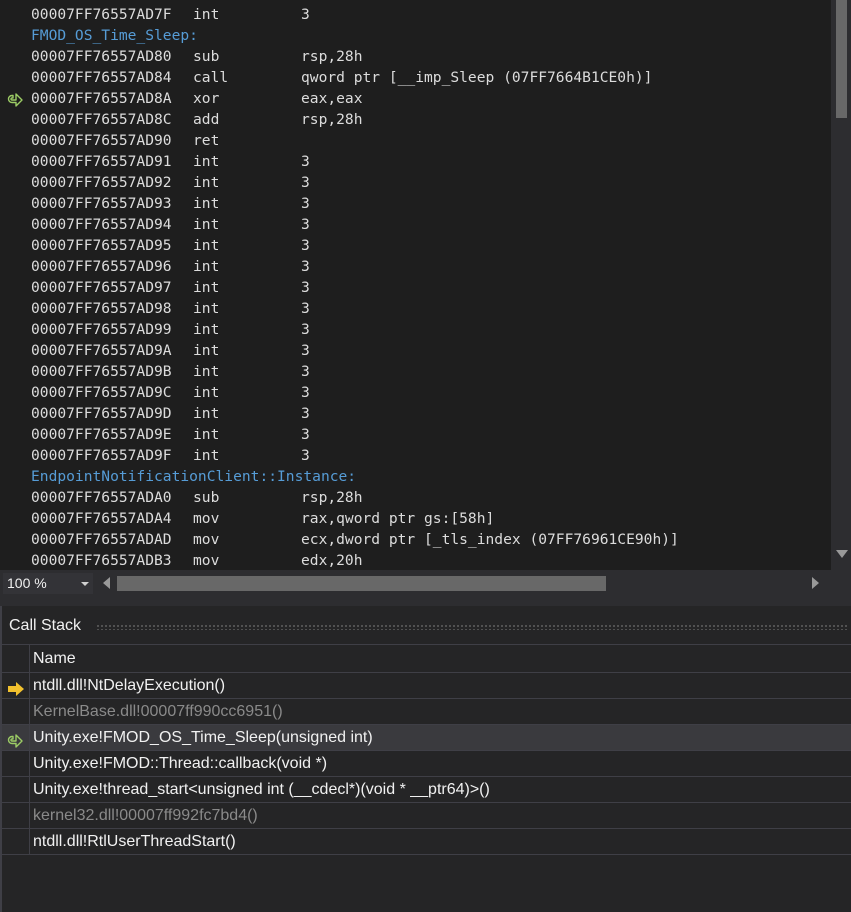  I want to click on instruction-operands: qword ptr [__imp_Sleep (07FF7664B1CE0h)], so click(477, 77).